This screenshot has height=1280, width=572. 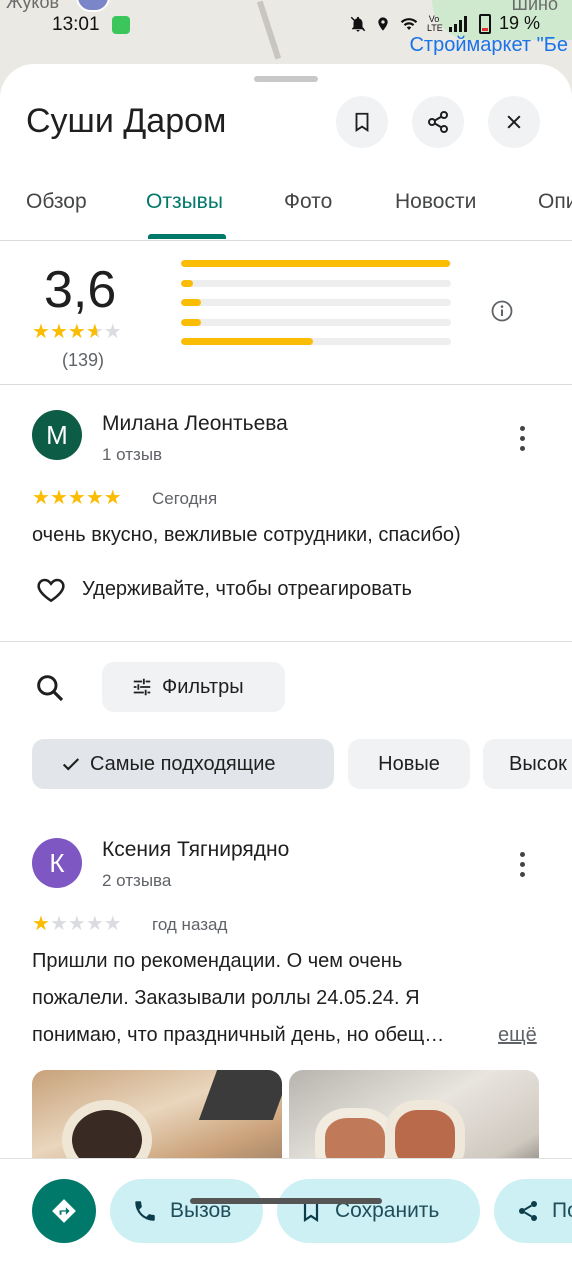 What do you see at coordinates (203, 686) in the screenshot?
I see `filters-label: Фильтры` at bounding box center [203, 686].